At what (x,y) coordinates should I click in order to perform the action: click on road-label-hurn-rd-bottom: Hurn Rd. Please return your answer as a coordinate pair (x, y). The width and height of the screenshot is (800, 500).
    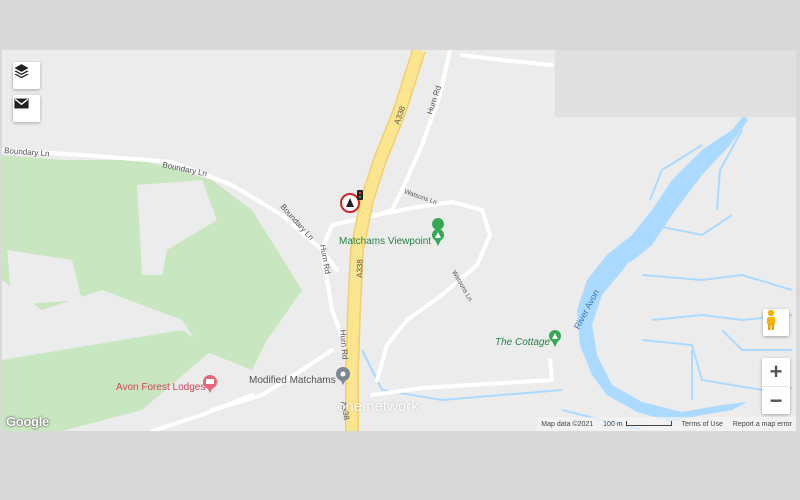
    Looking at the image, I should click on (344, 344).